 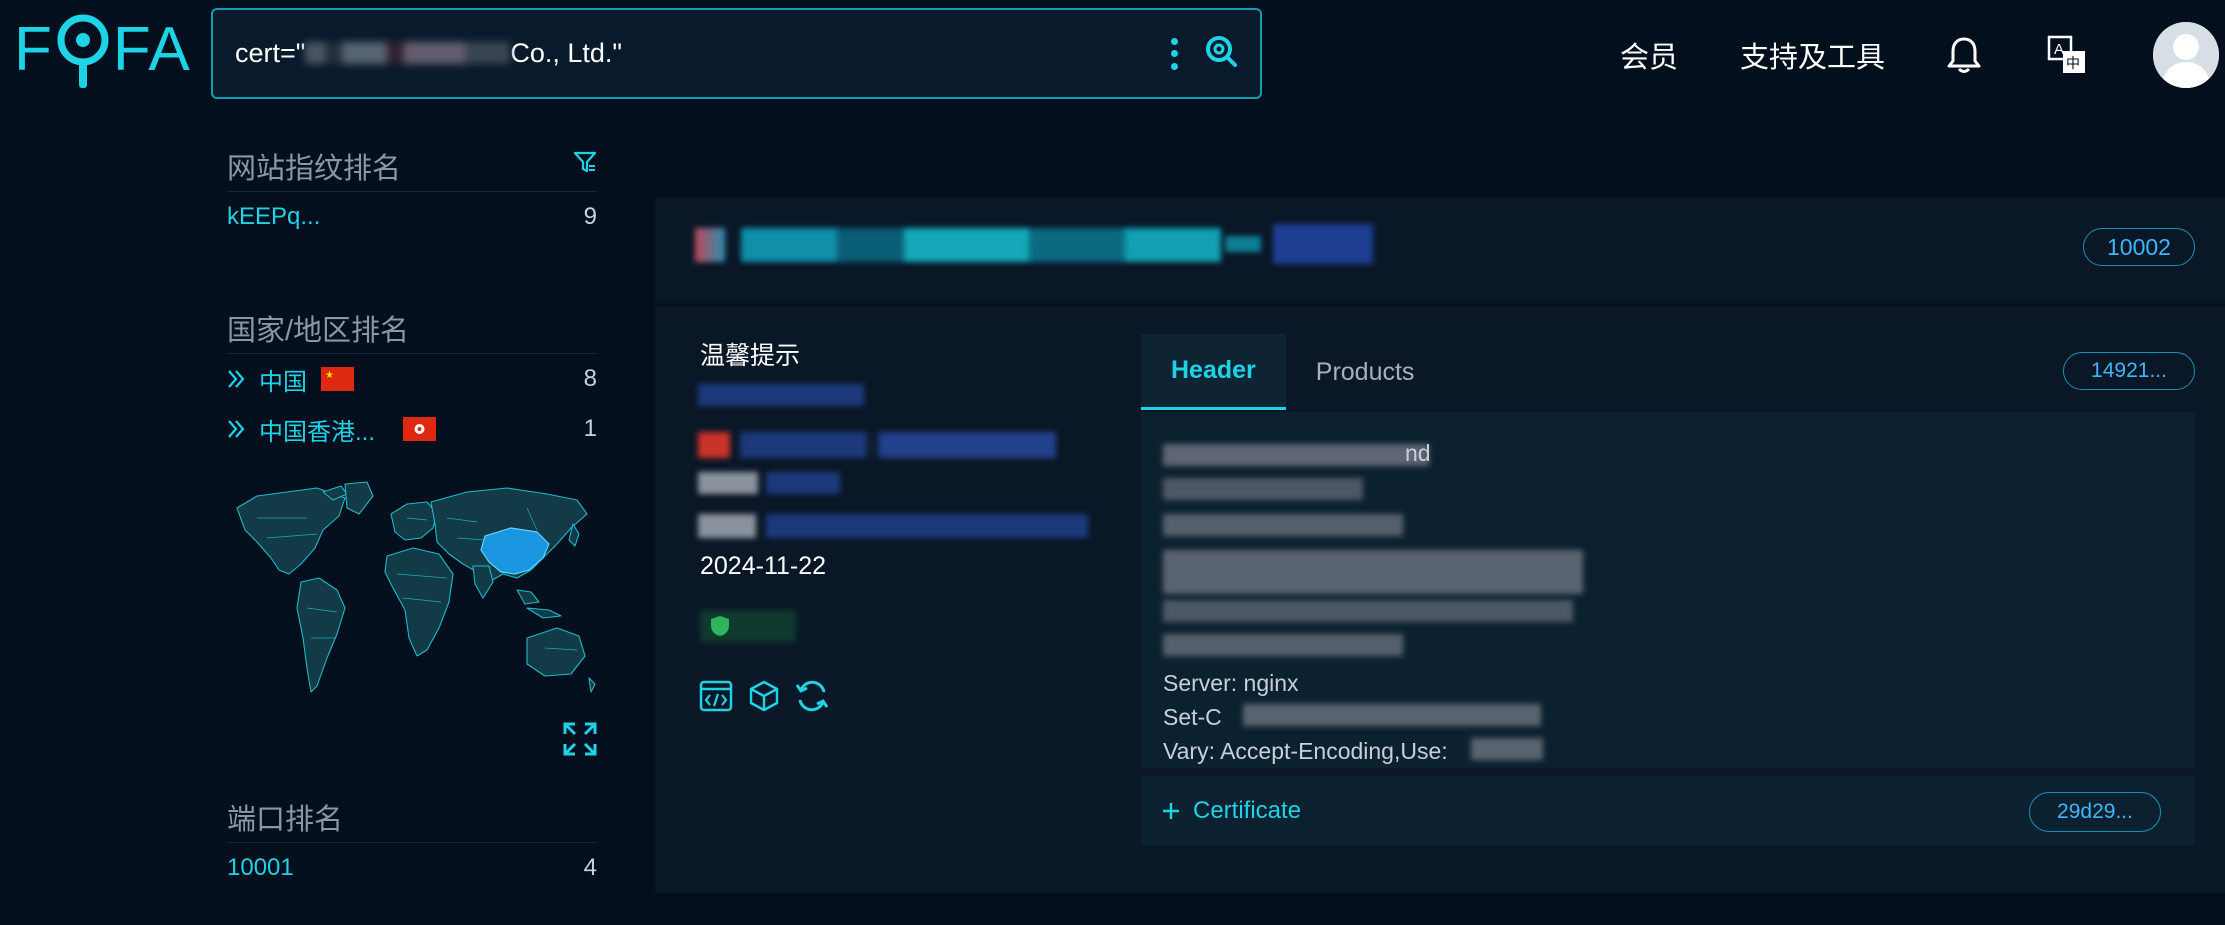 What do you see at coordinates (580, 741) in the screenshot?
I see `fullscreen-icon` at bounding box center [580, 741].